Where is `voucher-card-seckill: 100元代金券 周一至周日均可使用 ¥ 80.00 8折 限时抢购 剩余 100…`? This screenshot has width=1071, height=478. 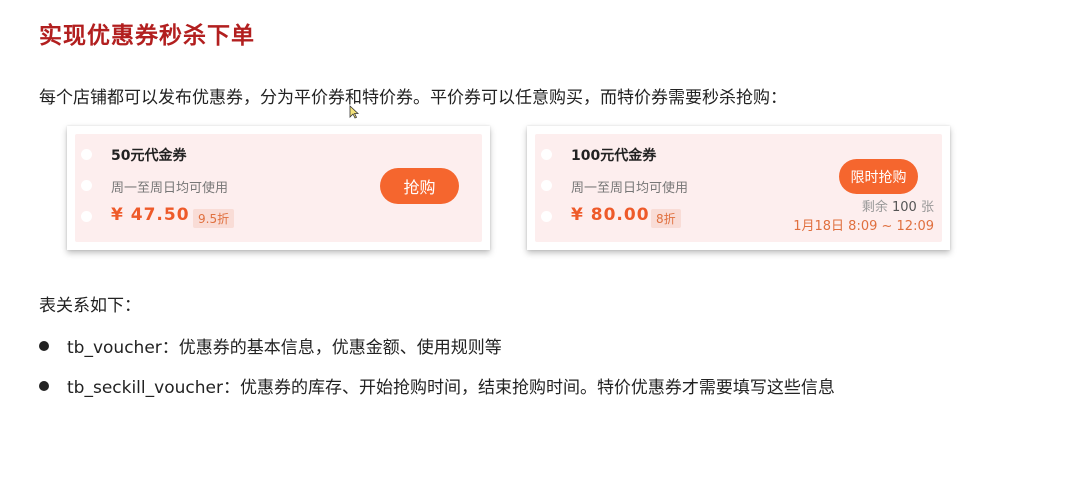
voucher-card-seckill: 100元代金券 周一至周日均可使用 ¥ 80.00 8折 限时抢购 剩余 100… is located at coordinates (738, 188).